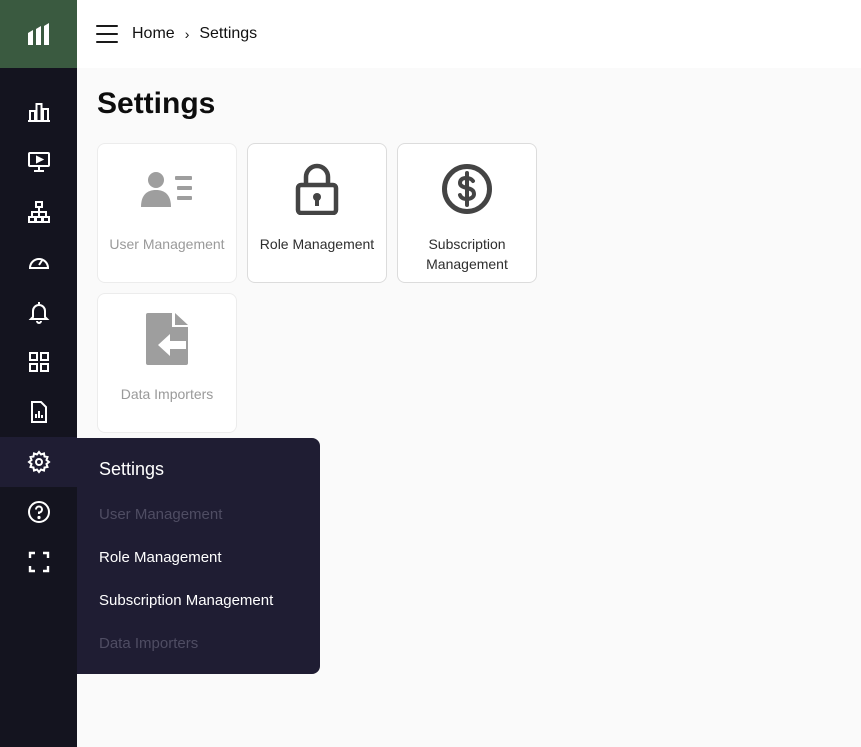 This screenshot has height=747, width=861. I want to click on nav-apps, so click(38, 362).